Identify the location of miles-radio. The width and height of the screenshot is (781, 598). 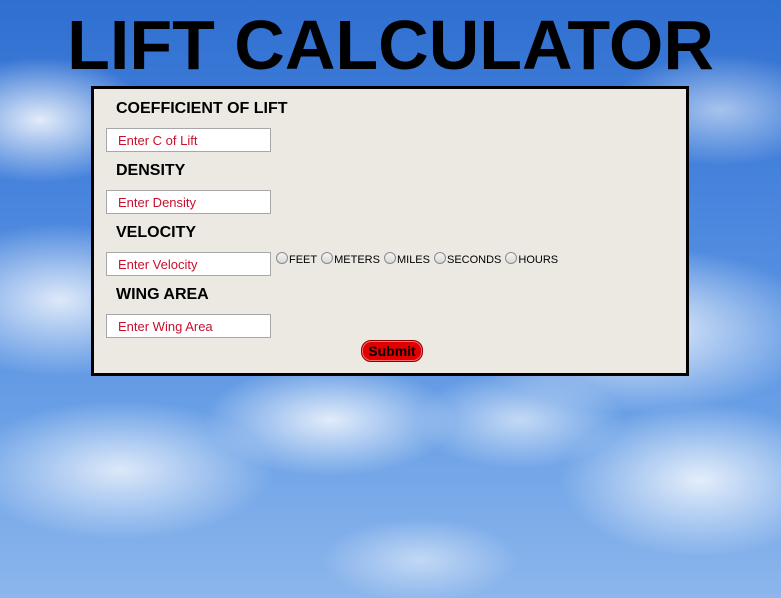
(389, 258).